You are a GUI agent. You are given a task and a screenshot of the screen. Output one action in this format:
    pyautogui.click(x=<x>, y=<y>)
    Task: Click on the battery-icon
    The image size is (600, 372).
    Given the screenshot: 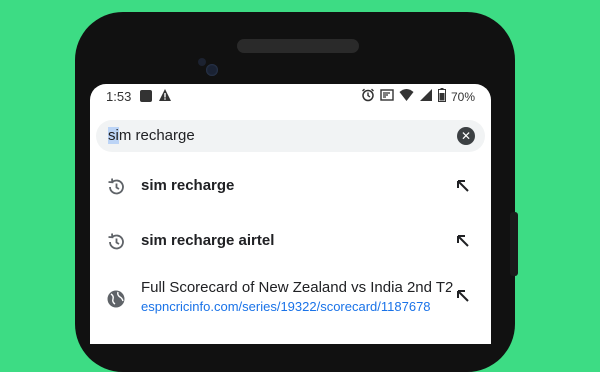 What is the action you would take?
    pyautogui.click(x=441, y=96)
    